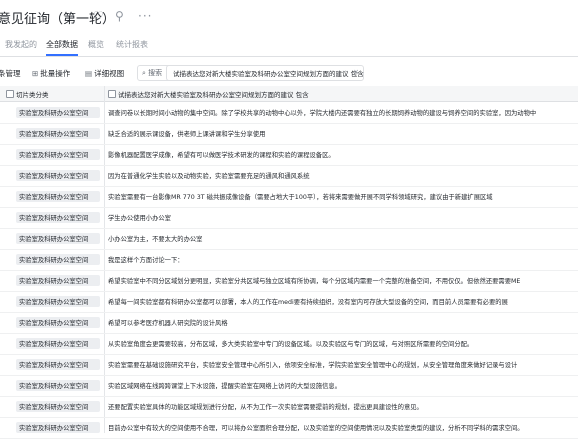 Image resolution: width=578 pixels, height=439 pixels. Describe the element at coordinates (187, 134) in the screenshot. I see `suggestion-text: 缺乏合适的展示课设备，供老师上课讲课和学生分享使用` at that location.